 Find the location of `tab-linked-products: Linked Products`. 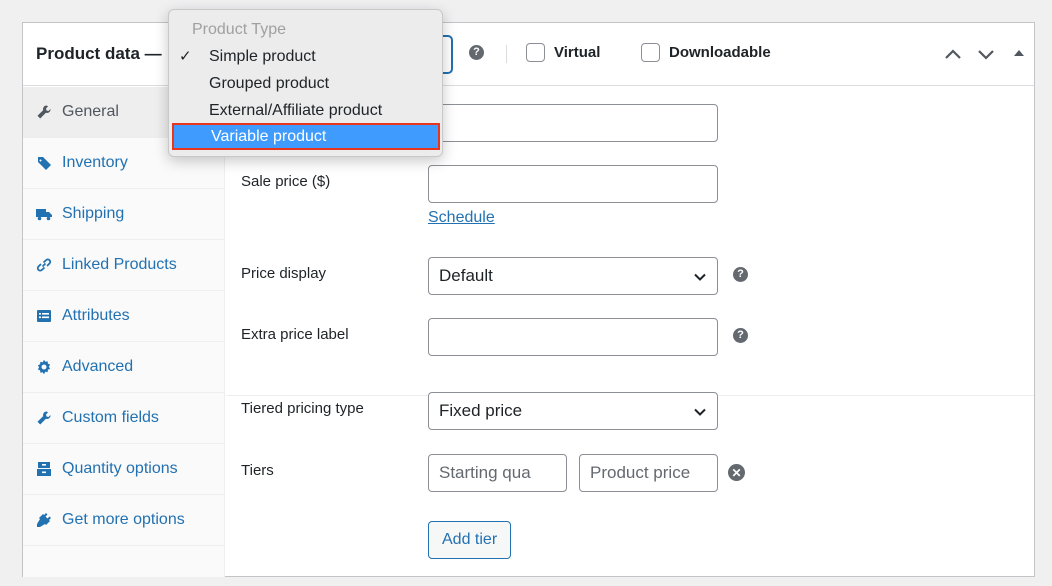

tab-linked-products: Linked Products is located at coordinates (124, 265).